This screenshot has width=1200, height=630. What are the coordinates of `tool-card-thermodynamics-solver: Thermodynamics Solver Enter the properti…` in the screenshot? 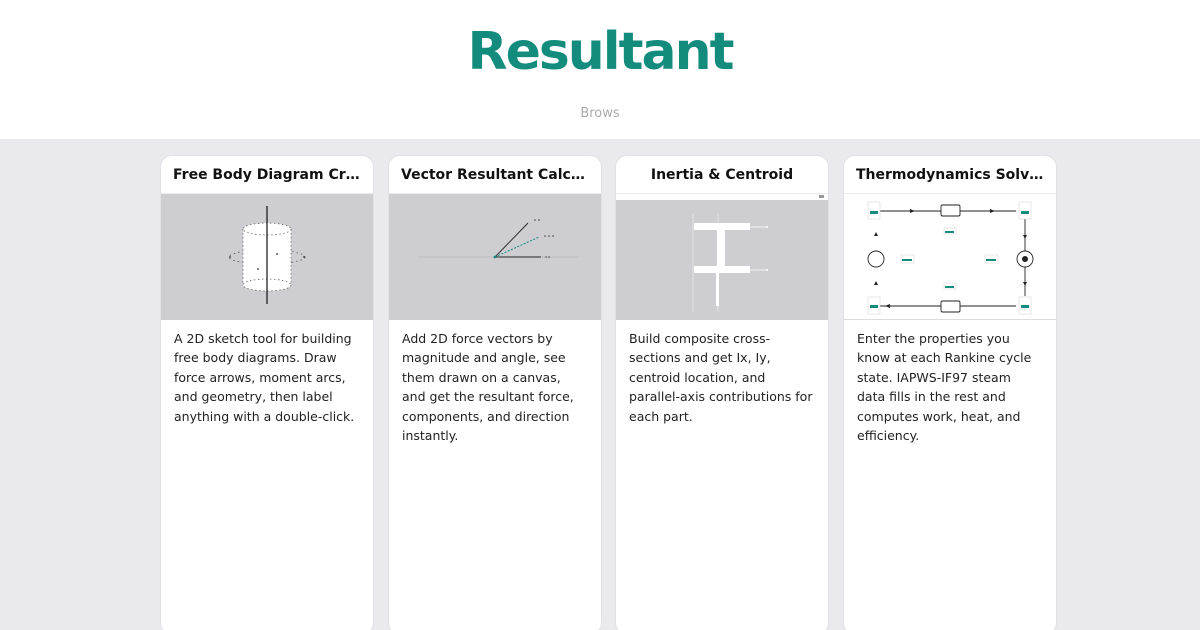 It's located at (950, 392).